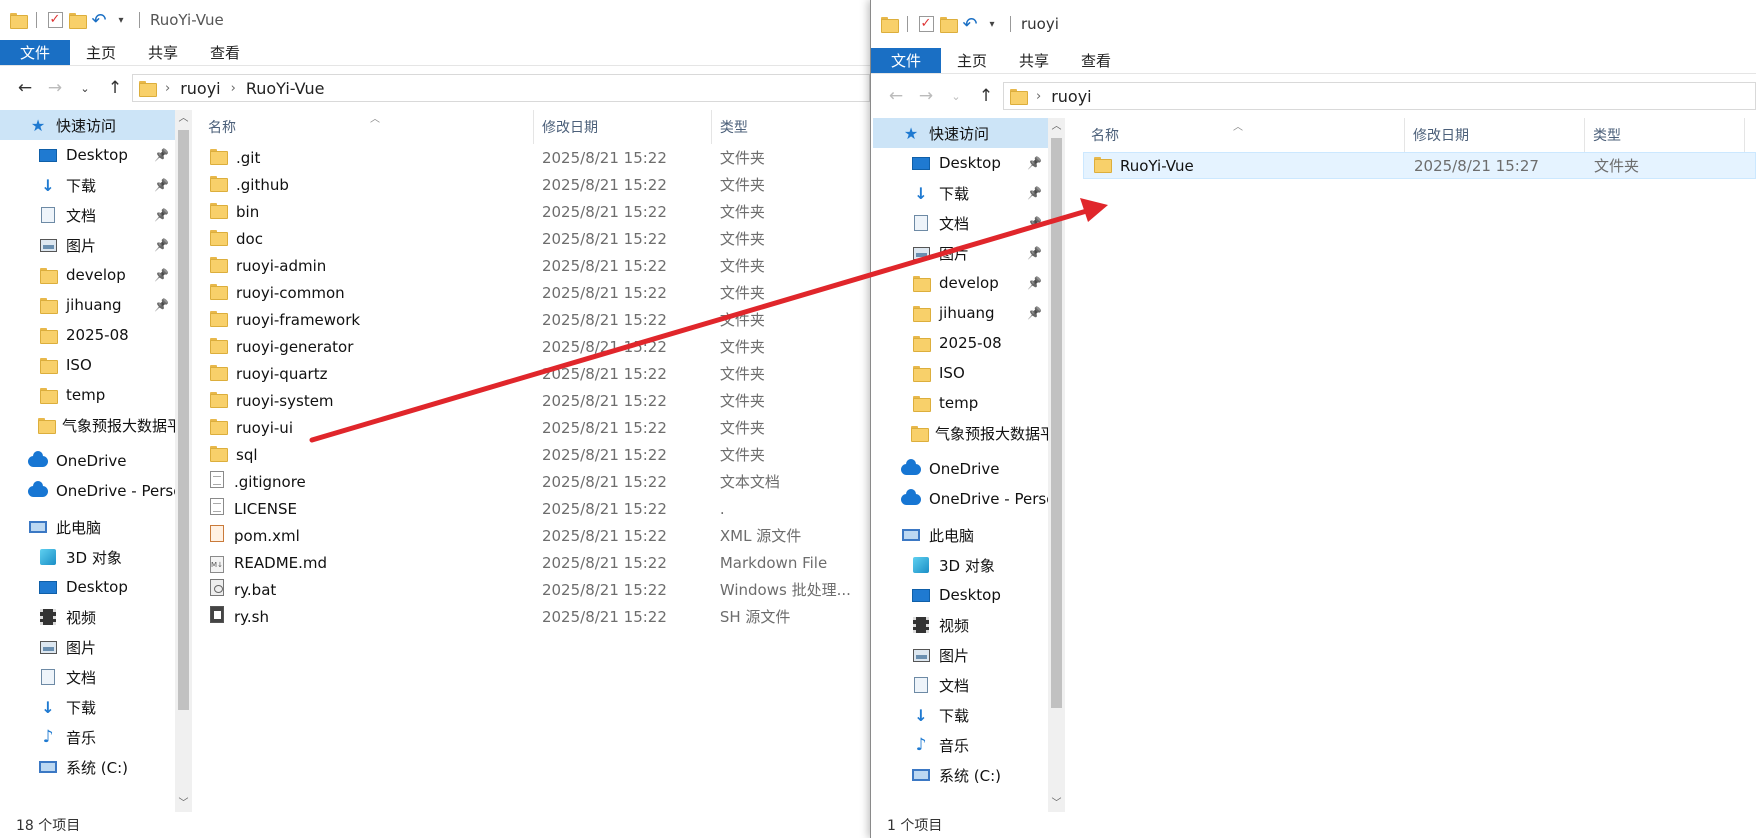 Image resolution: width=1756 pixels, height=838 pixels. Describe the element at coordinates (535, 562) in the screenshot. I see `file-row: M↓ README.md 2025/8/21 15:22 Markdown File` at that location.